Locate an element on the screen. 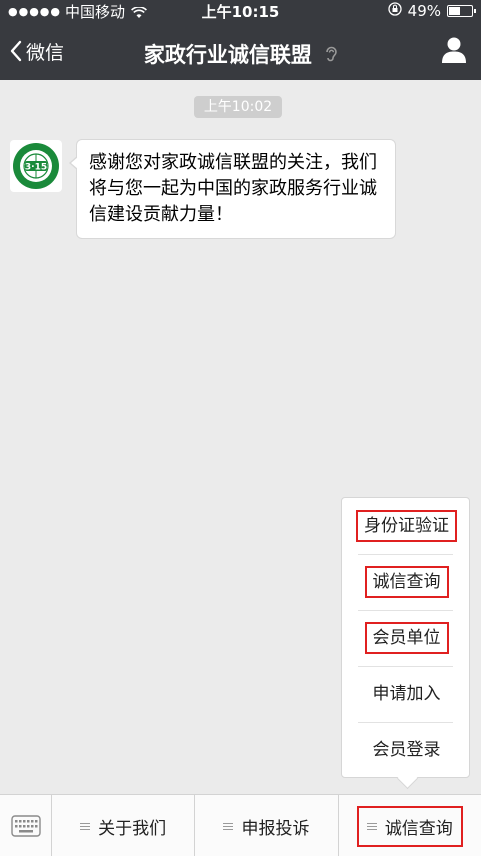  menu-report-complaint: 申报投诉 is located at coordinates (267, 825).